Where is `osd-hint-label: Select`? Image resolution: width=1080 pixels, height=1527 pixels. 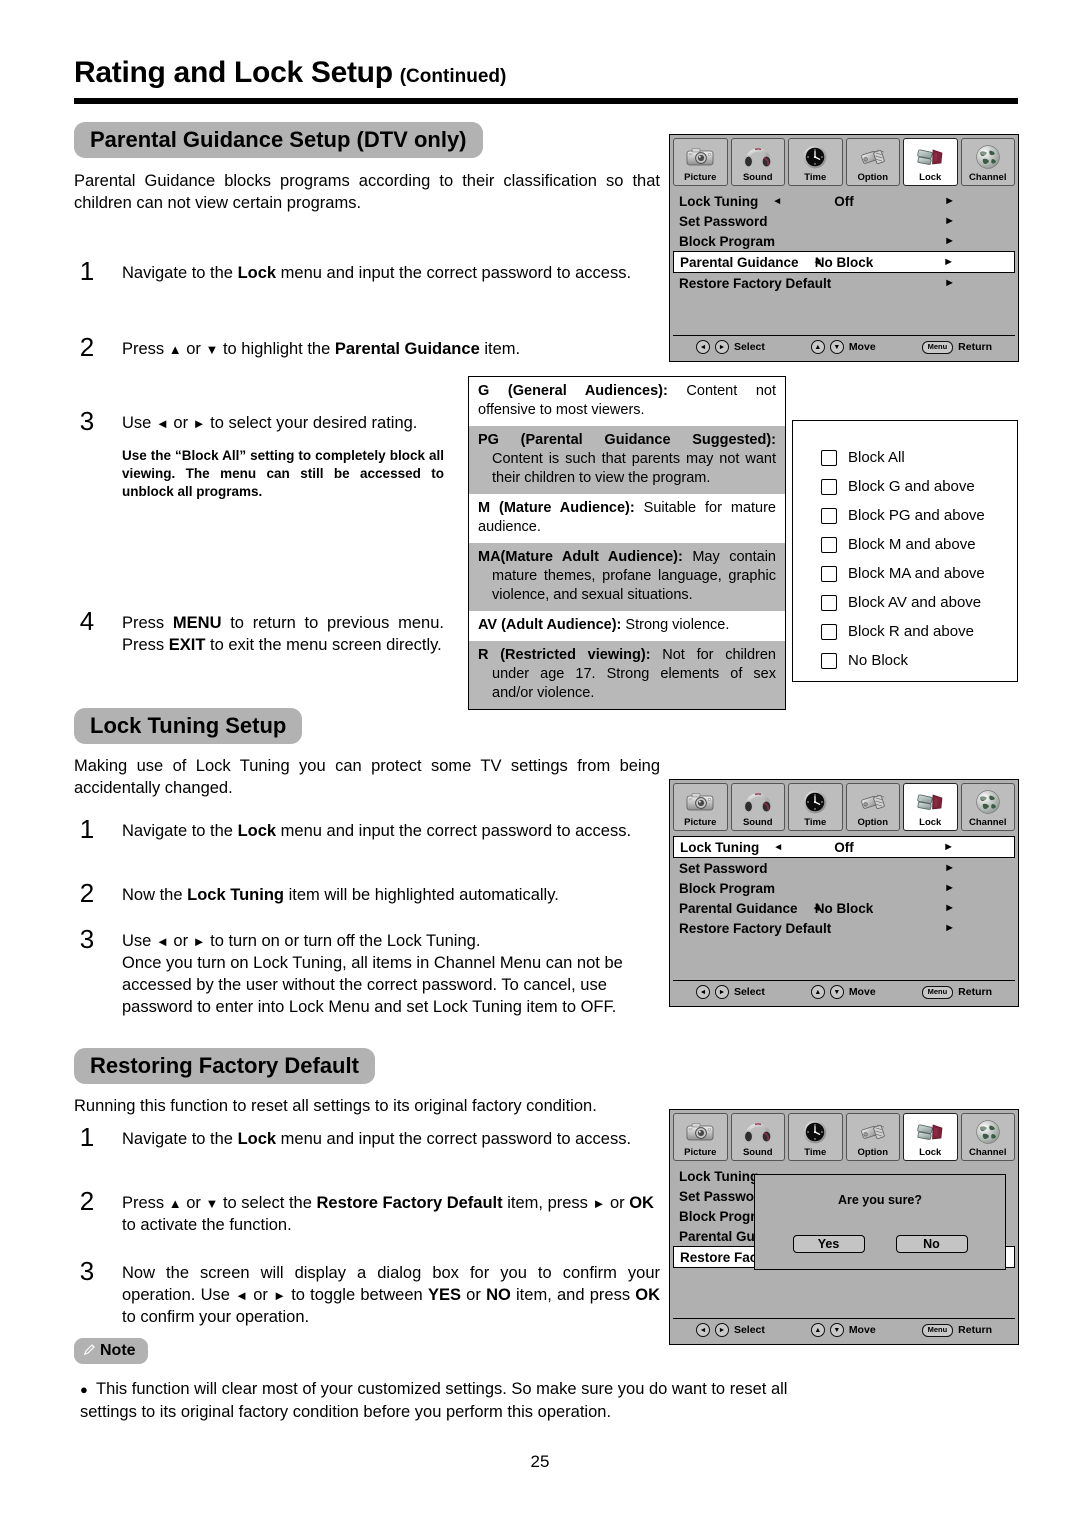 osd-hint-label: Select is located at coordinates (749, 992).